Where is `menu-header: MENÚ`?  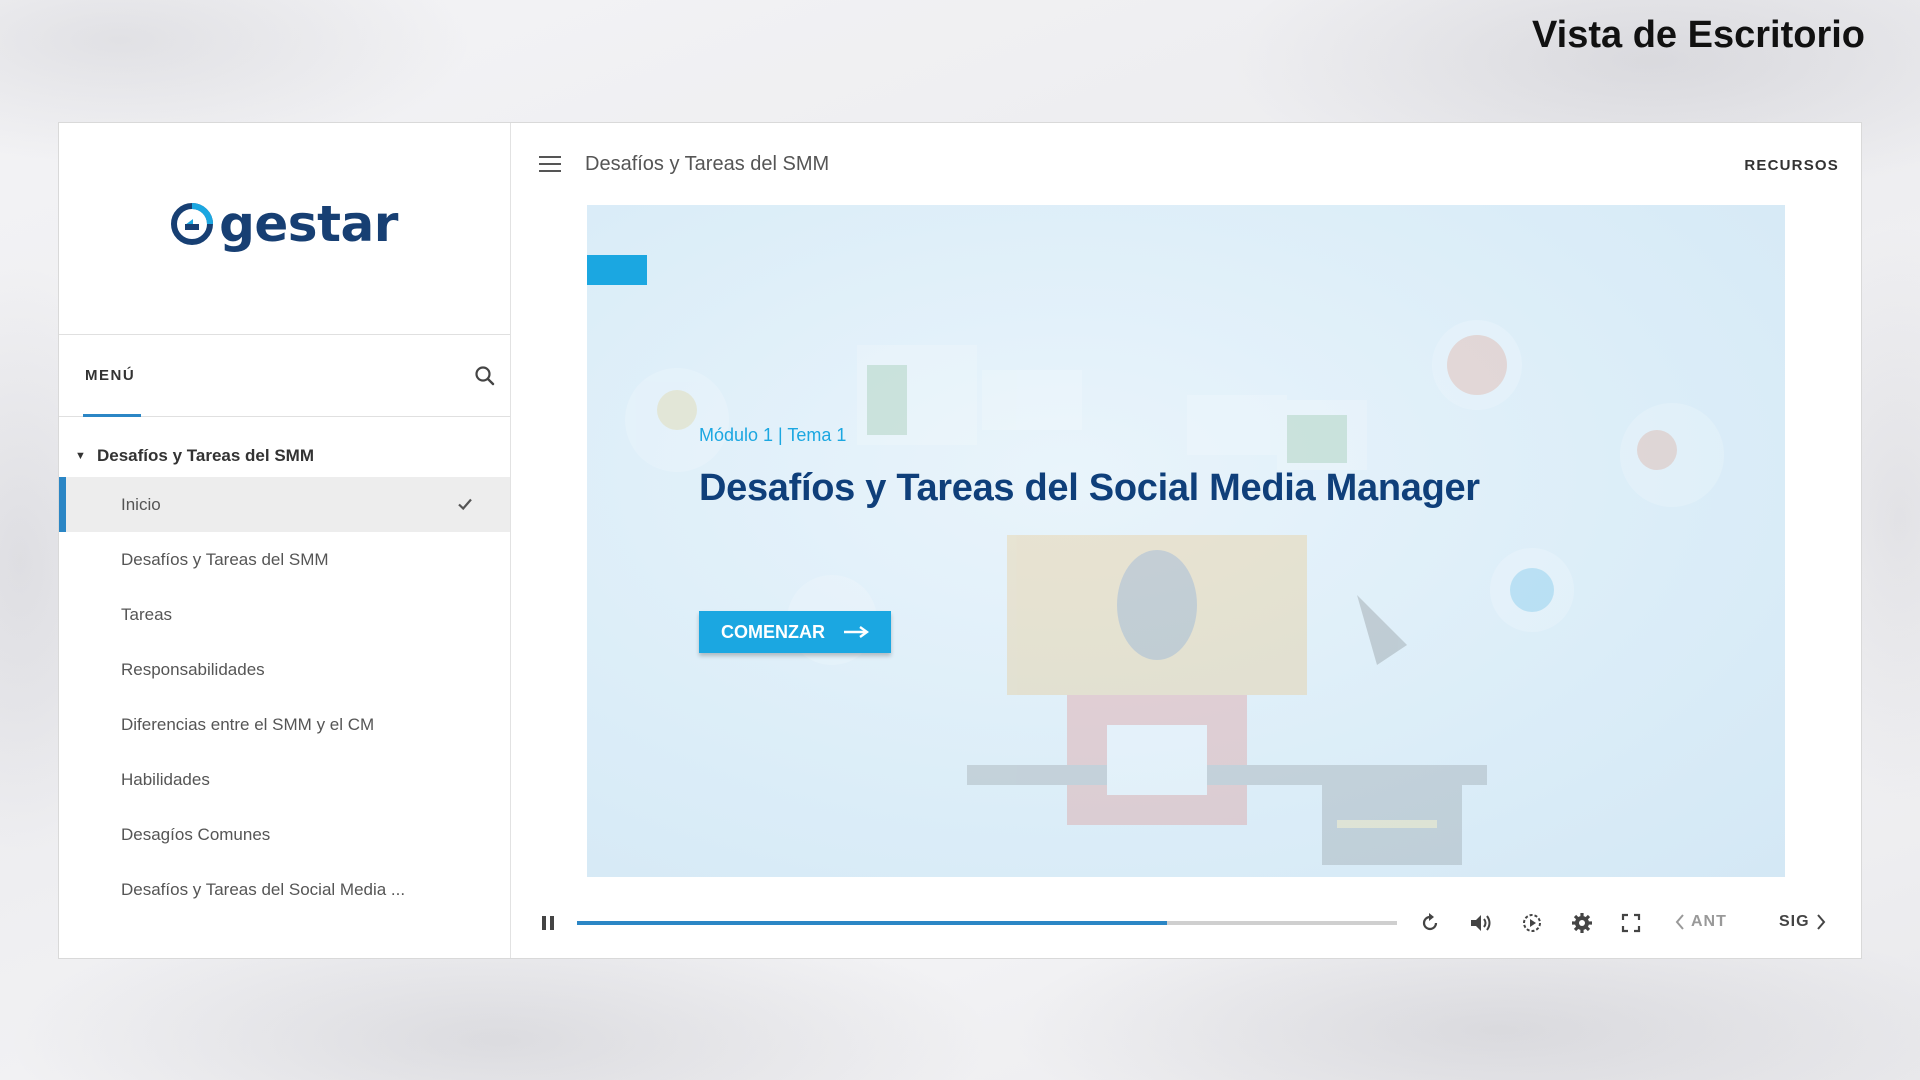 menu-header: MENÚ is located at coordinates (284, 376).